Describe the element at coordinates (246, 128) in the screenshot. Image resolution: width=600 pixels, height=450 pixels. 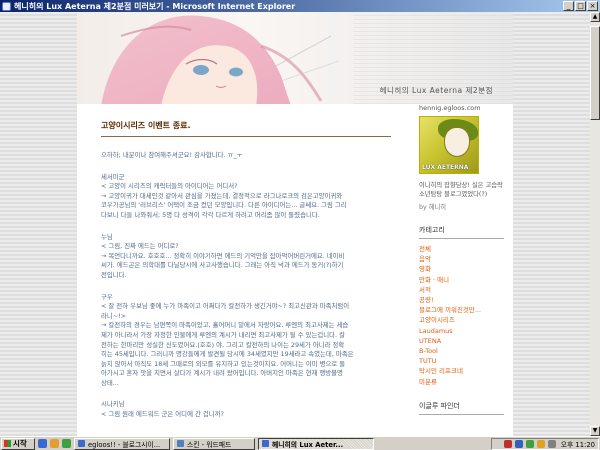
I see `post-title: 고양이시리즈 이벤트 종료.` at that location.